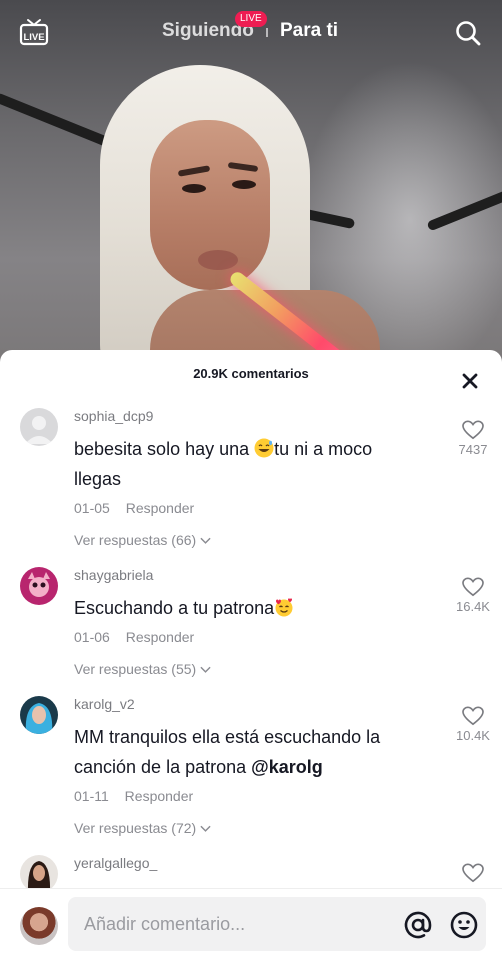 This screenshot has width=502, height=960. Describe the element at coordinates (251, 32) in the screenshot. I see `top-navigation: LIVE Siguiendo LIVE Para ti` at that location.